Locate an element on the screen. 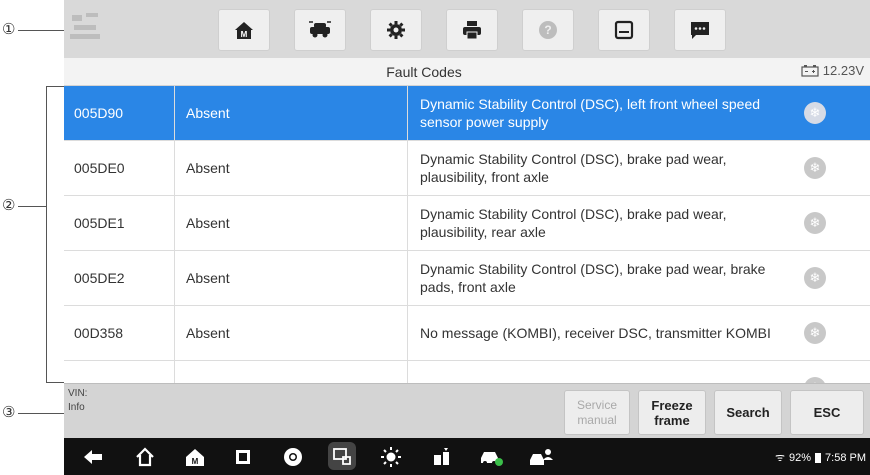 The image size is (870, 475). fault-code: 005DE2 is located at coordinates (99, 278).